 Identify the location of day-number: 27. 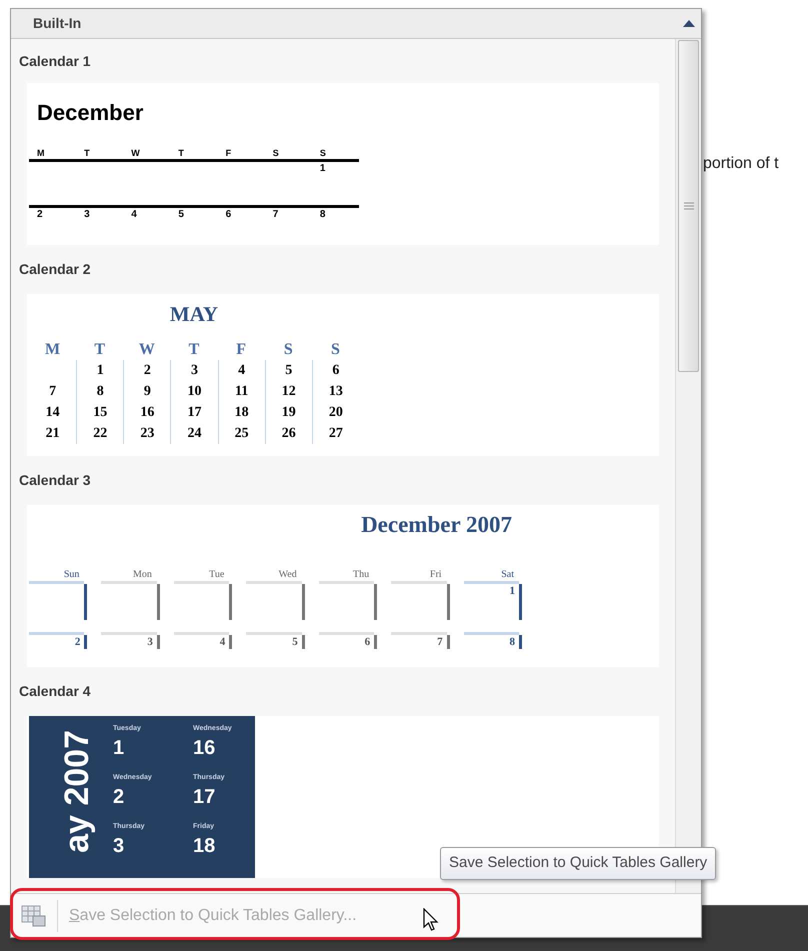
(335, 433).